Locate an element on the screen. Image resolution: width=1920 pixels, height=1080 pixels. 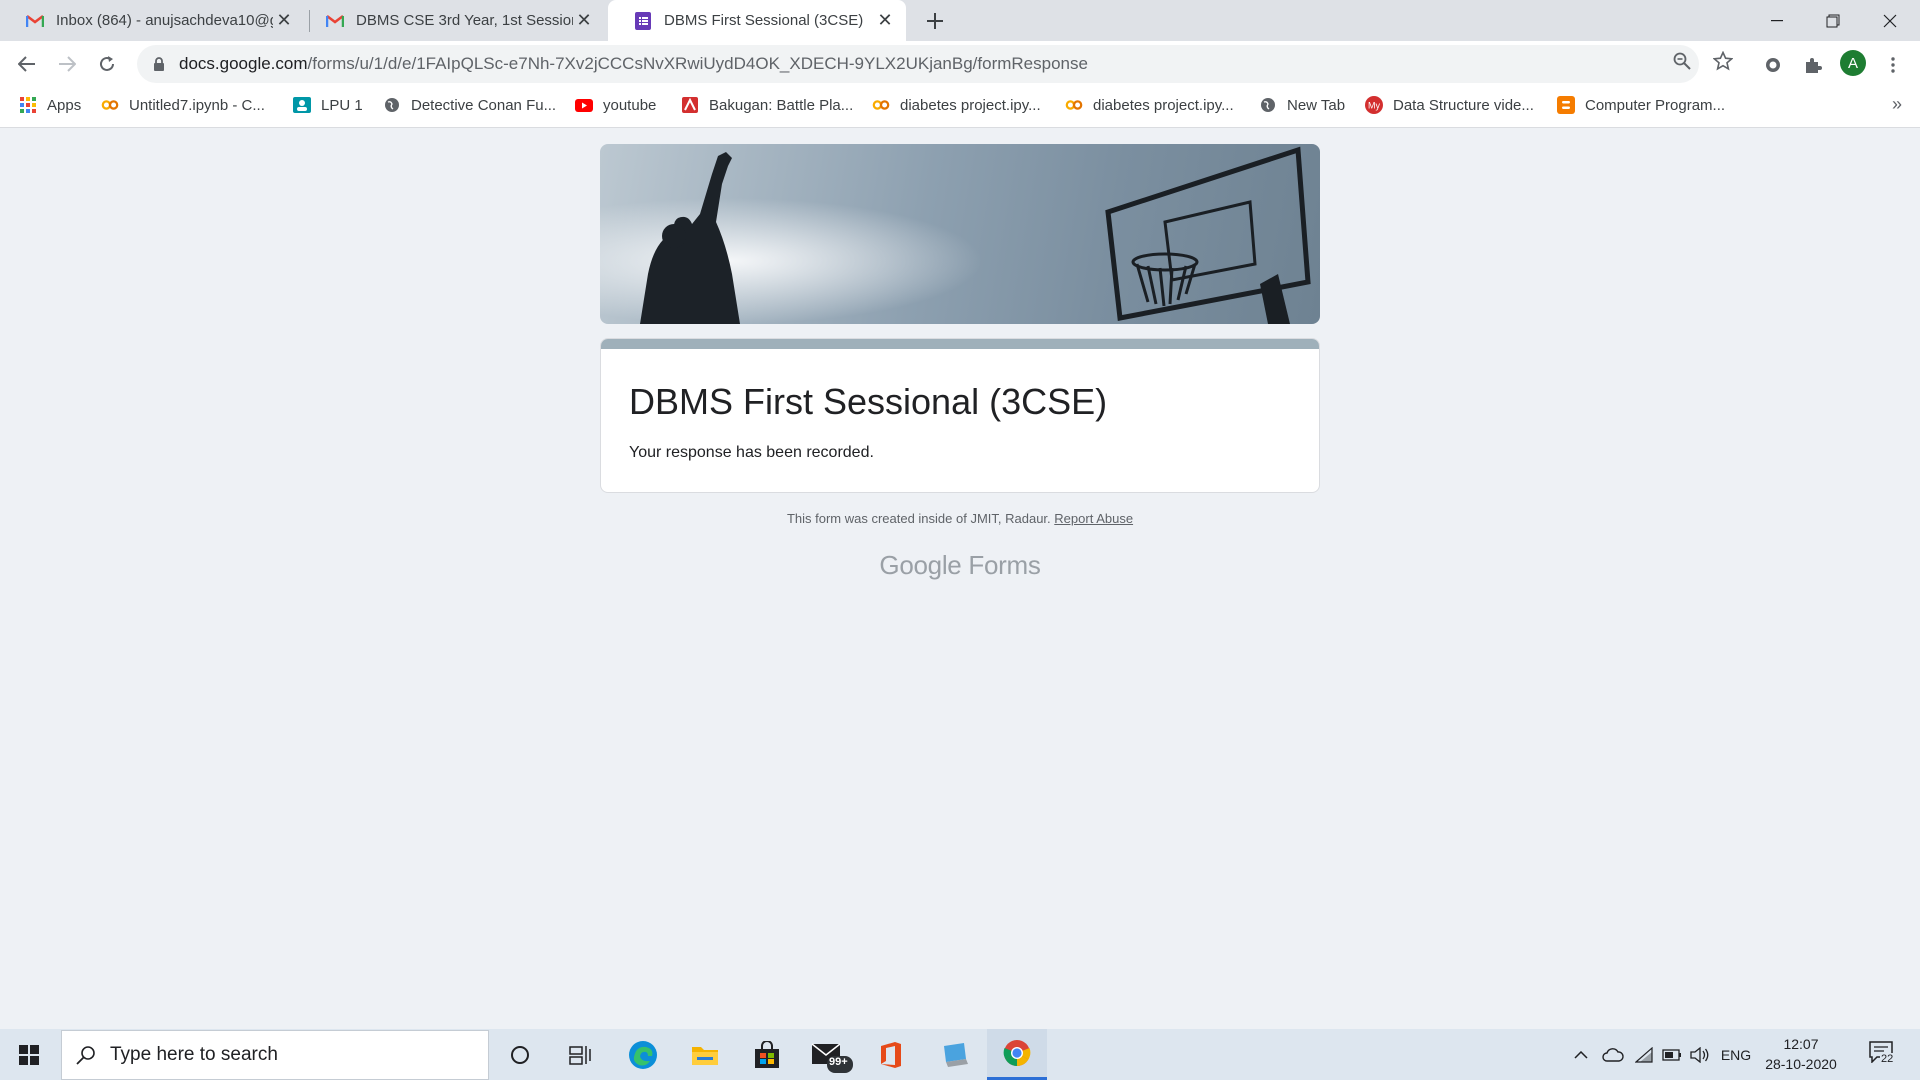
globe-icon is located at coordinates (1268, 105).